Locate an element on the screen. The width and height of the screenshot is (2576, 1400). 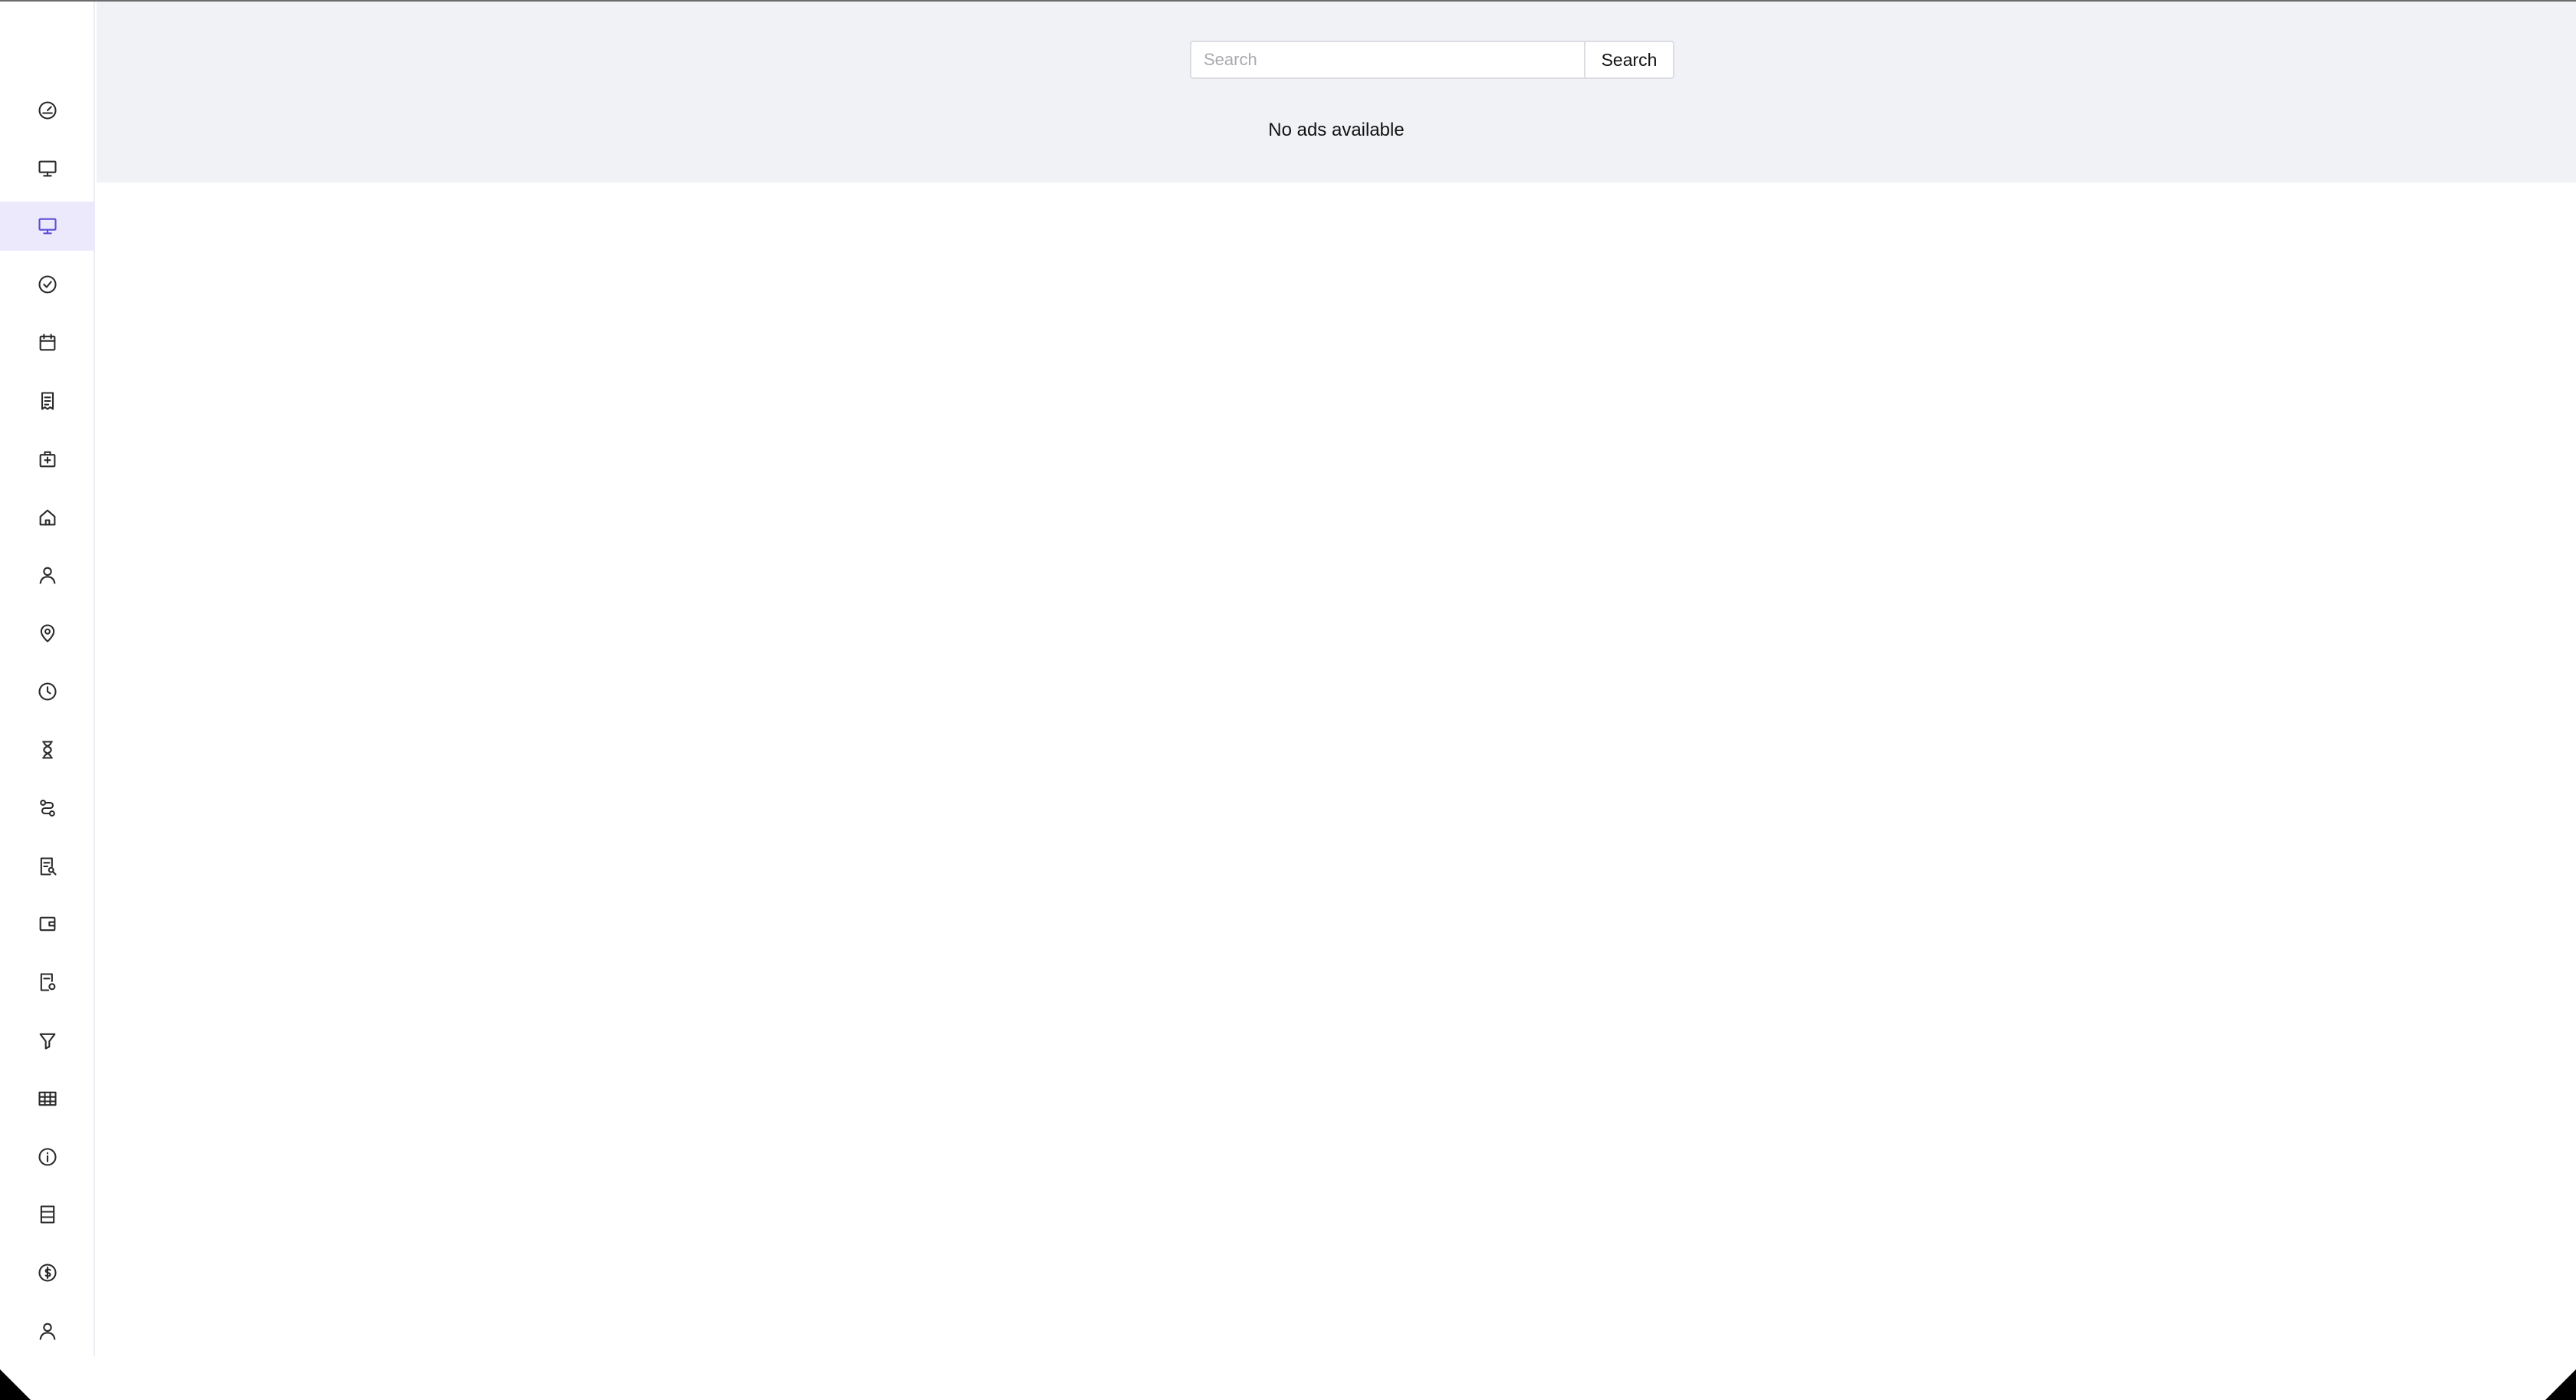
sidebar-item-pending is located at coordinates (48, 749).